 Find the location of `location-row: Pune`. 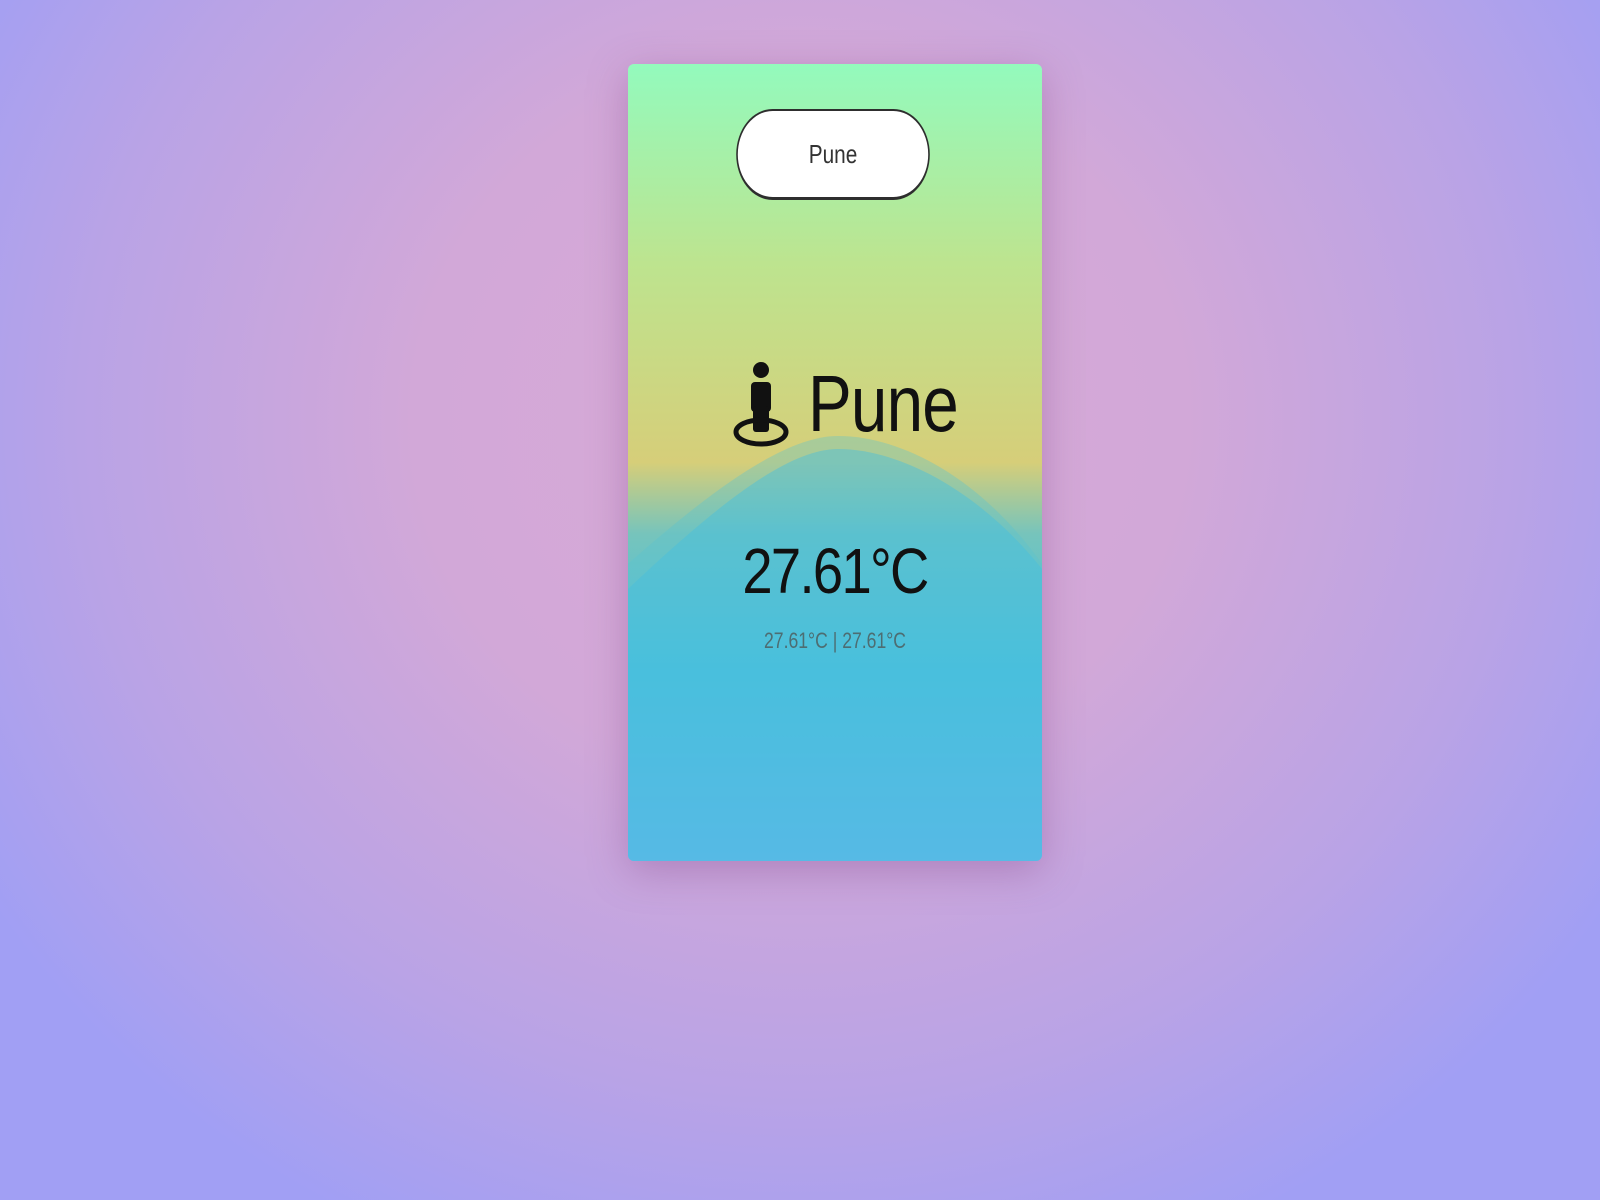

location-row: Pune is located at coordinates (835, 404).